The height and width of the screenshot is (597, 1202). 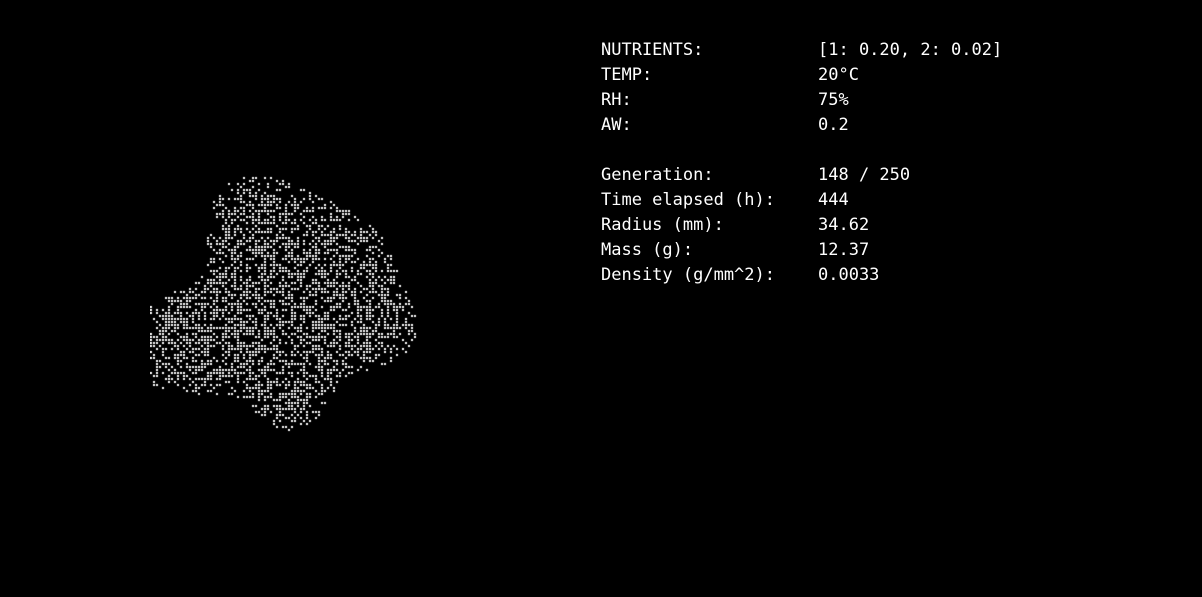 I want to click on rh-value: 75%, so click(x=833, y=100).